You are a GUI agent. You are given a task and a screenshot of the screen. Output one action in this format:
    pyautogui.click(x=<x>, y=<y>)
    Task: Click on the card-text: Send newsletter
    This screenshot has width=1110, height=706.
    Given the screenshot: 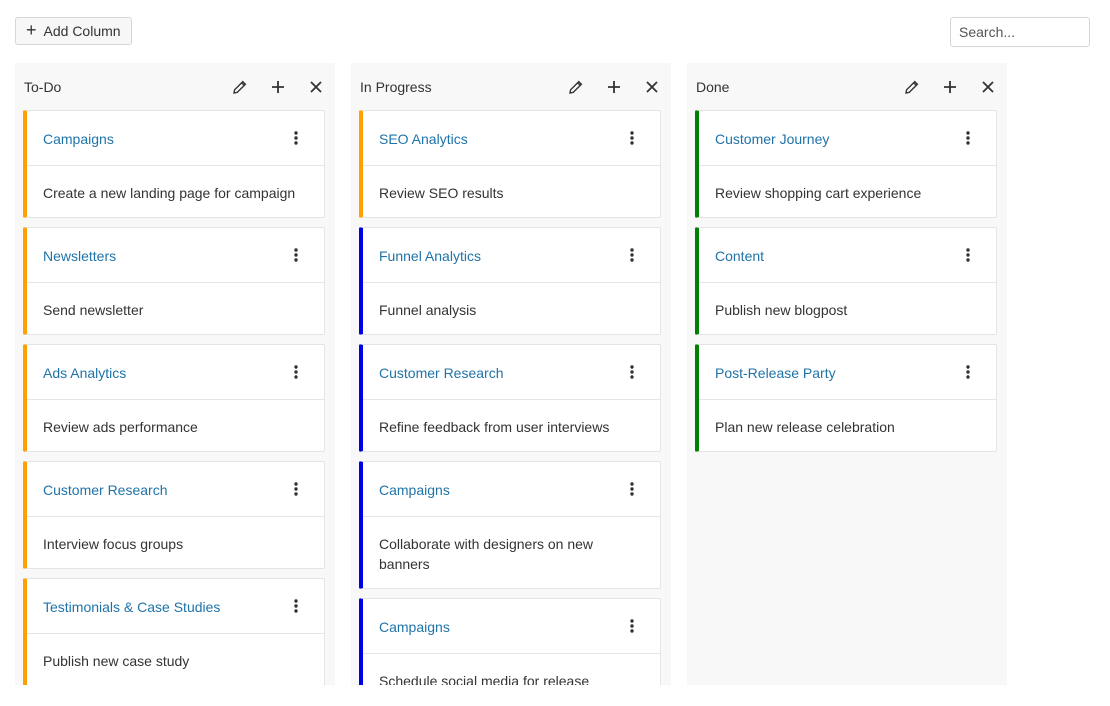 What is the action you would take?
    pyautogui.click(x=93, y=310)
    